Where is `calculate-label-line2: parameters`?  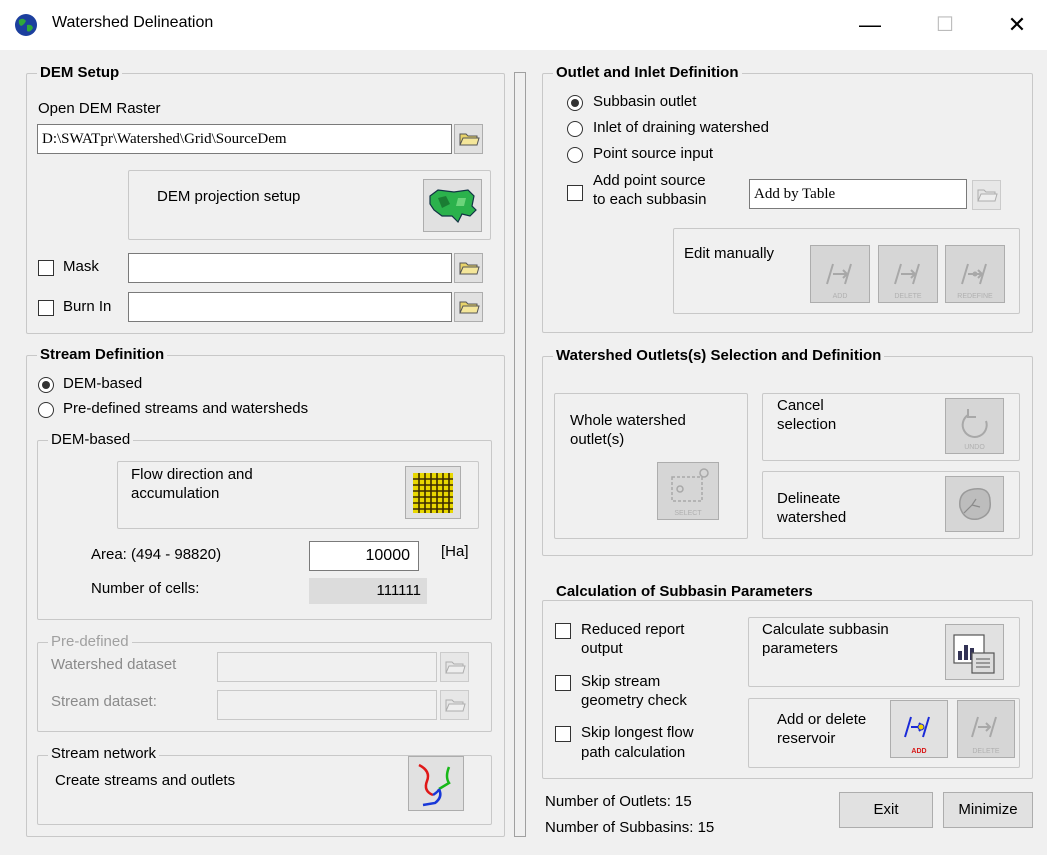 calculate-label-line2: parameters is located at coordinates (800, 648).